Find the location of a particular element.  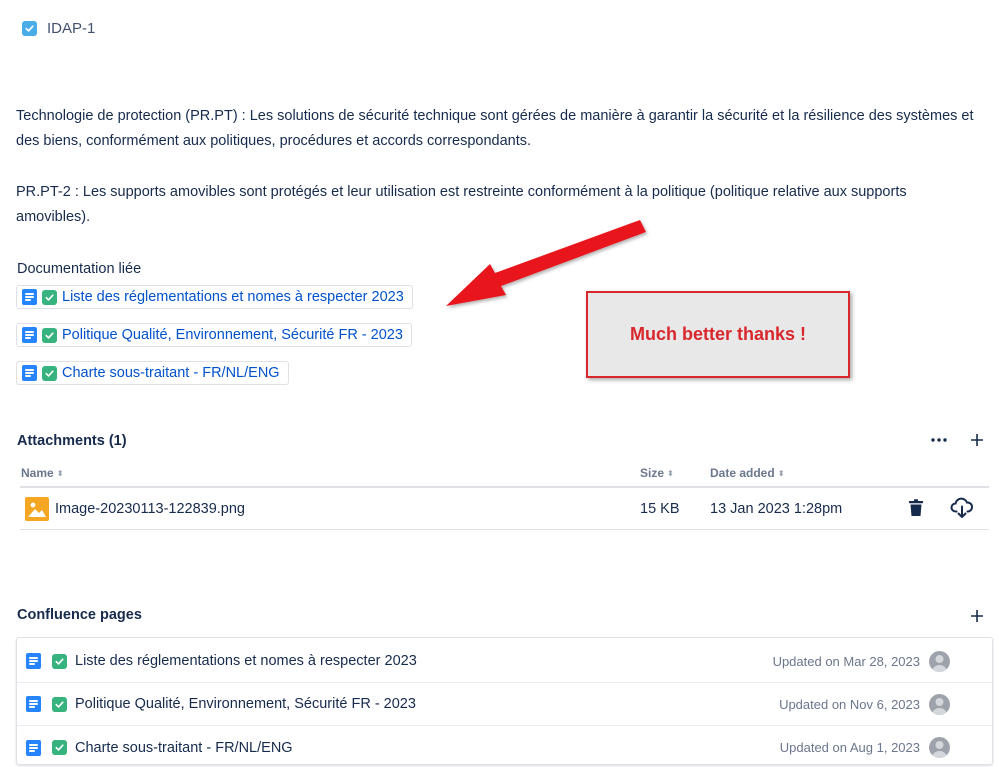

column-header-name: Name ⬍ is located at coordinates (42, 473).